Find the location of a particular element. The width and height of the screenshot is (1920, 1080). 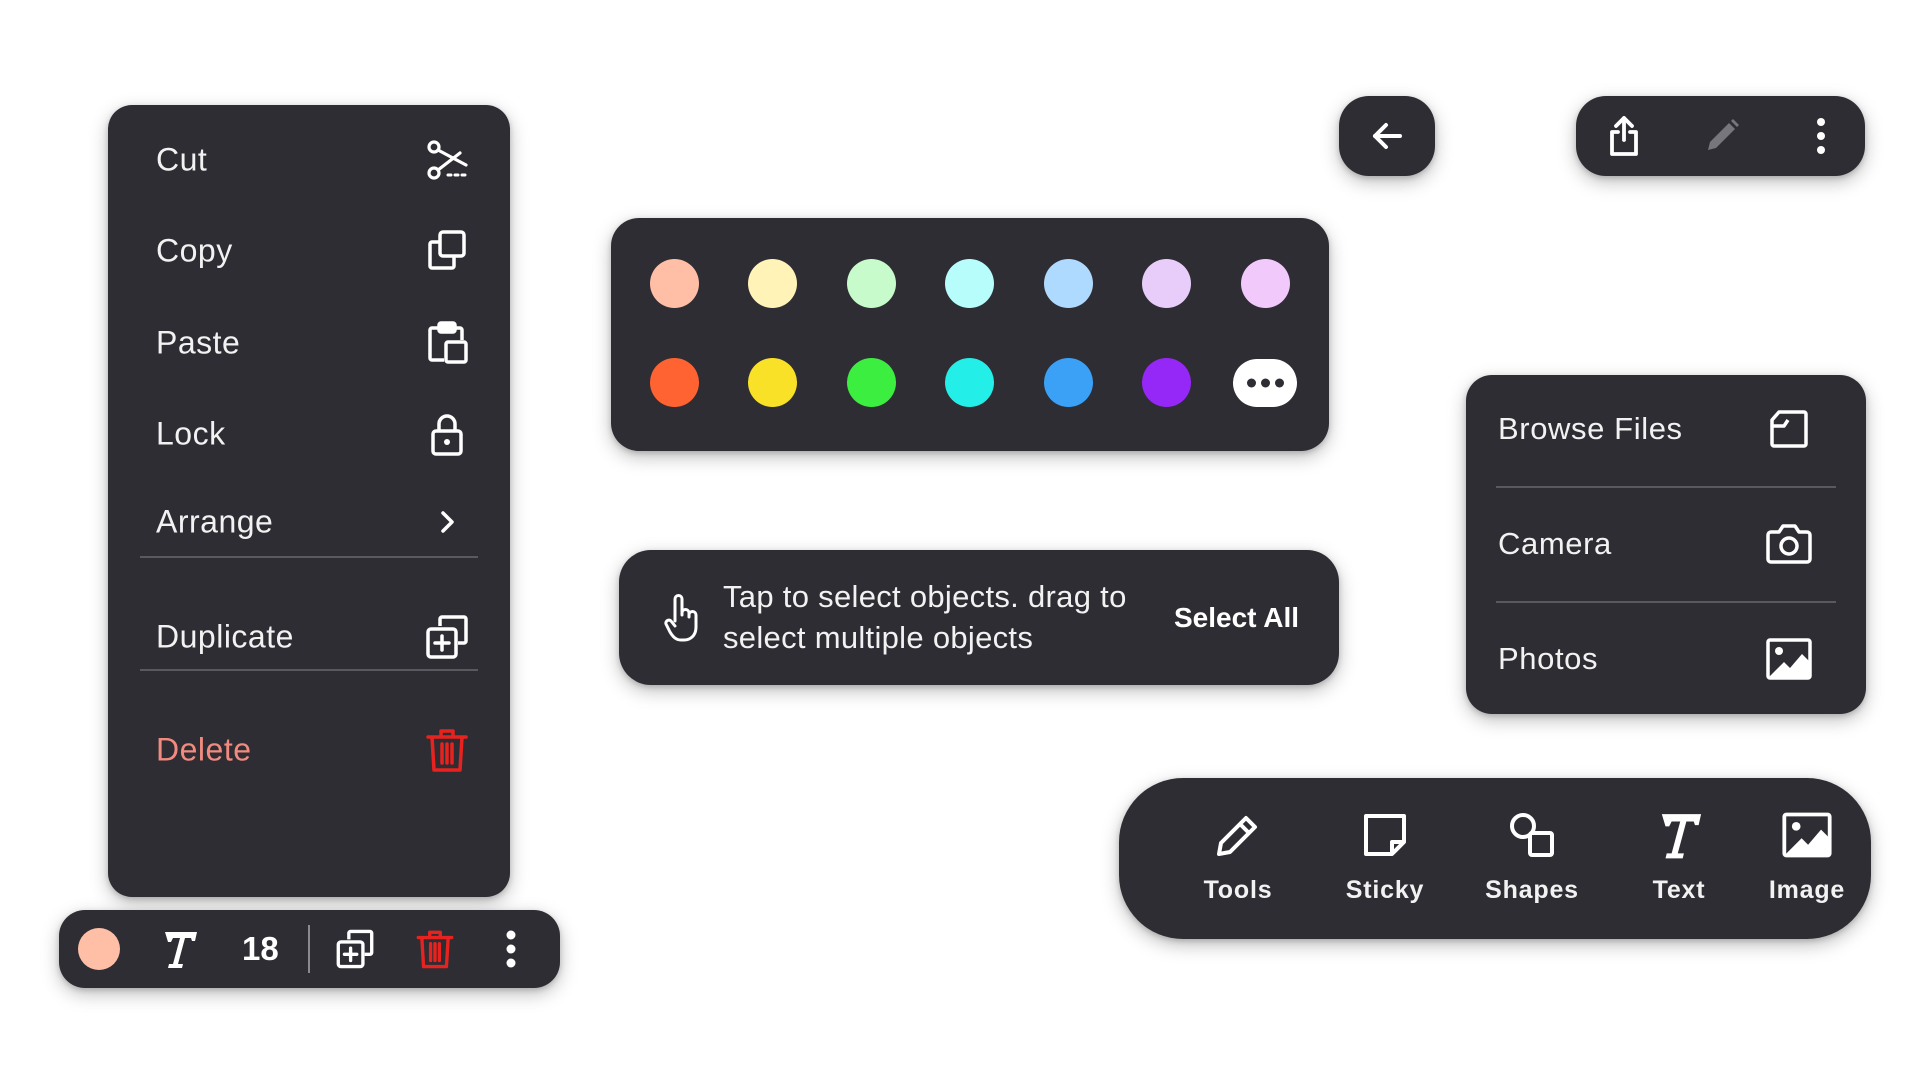

chevron-right-icon is located at coordinates (447, 522).